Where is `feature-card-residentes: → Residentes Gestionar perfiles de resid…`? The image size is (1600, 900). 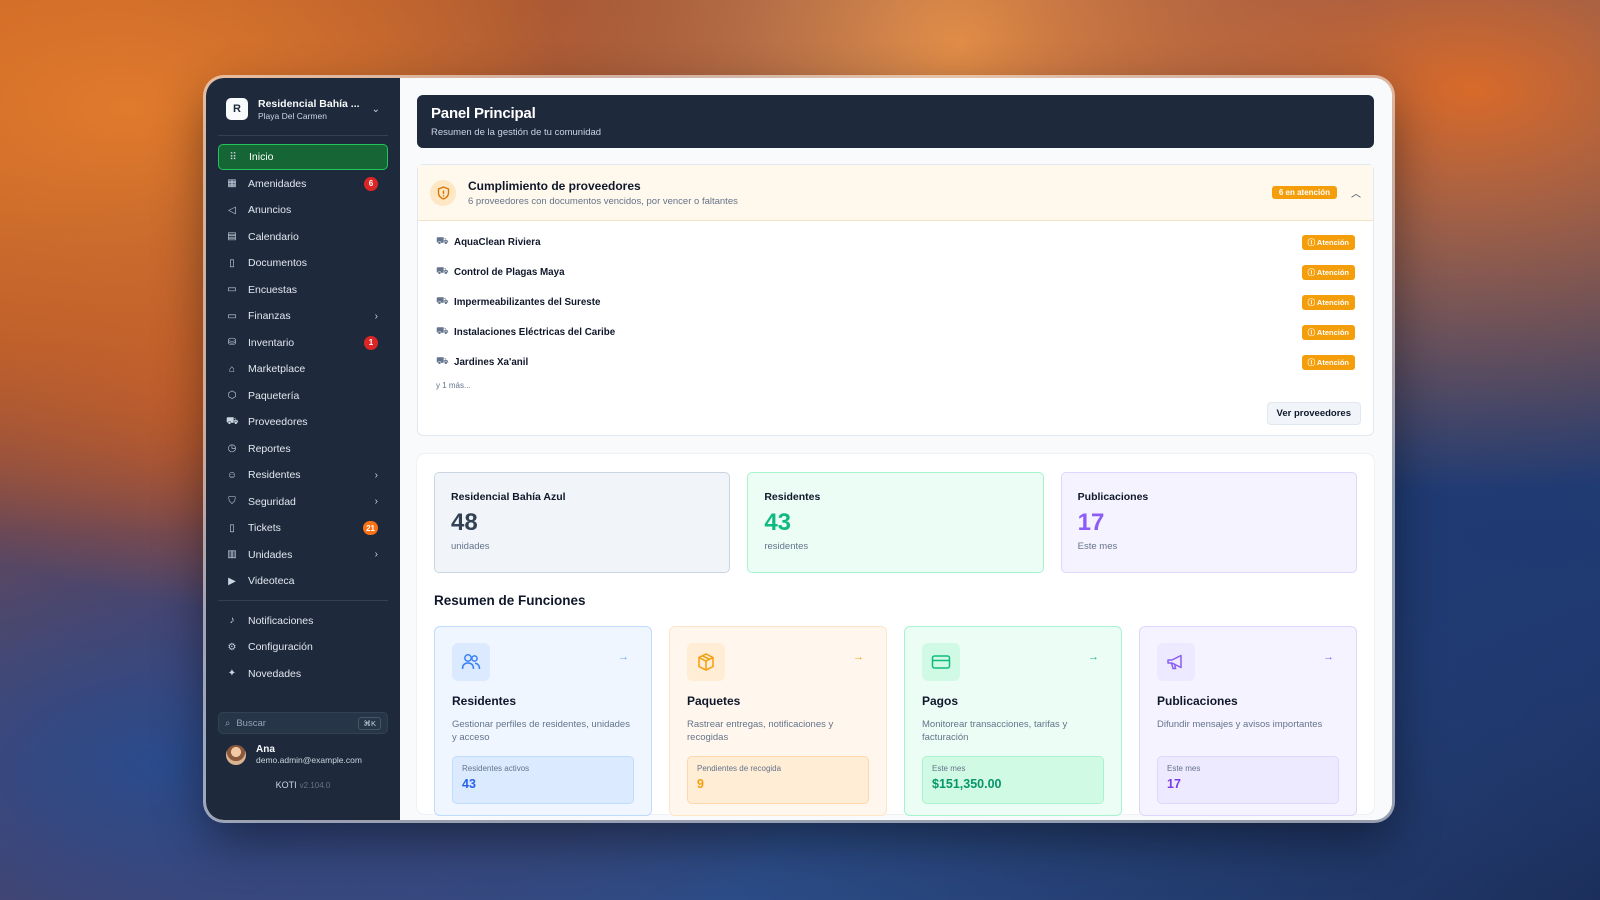 feature-card-residentes: → Residentes Gestionar perfiles de resid… is located at coordinates (543, 721).